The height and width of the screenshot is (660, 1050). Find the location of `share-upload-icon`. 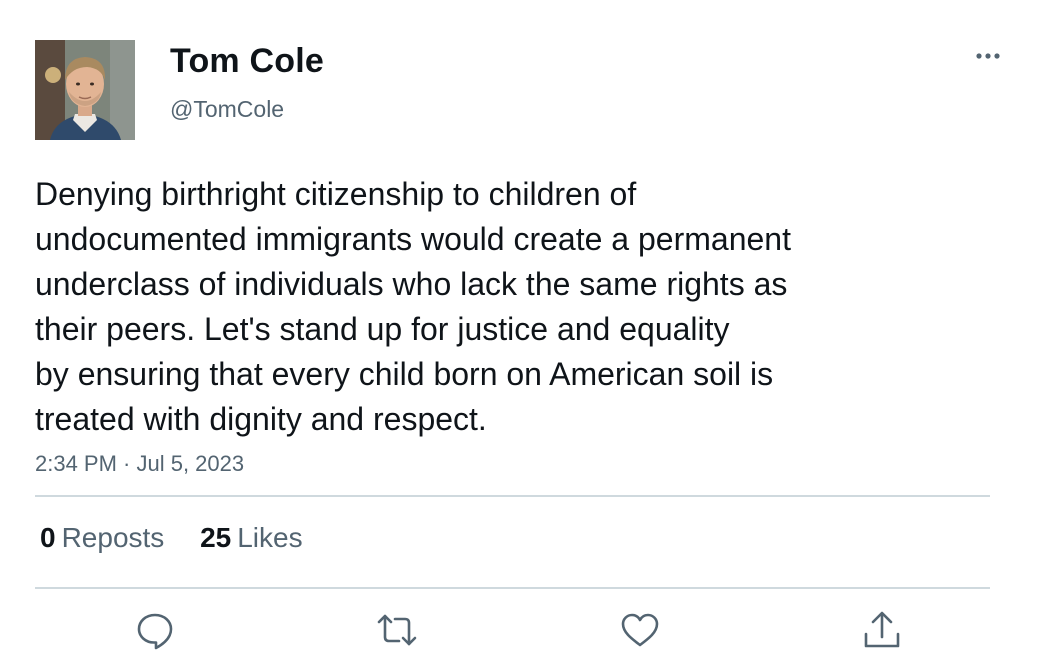

share-upload-icon is located at coordinates (882, 629).